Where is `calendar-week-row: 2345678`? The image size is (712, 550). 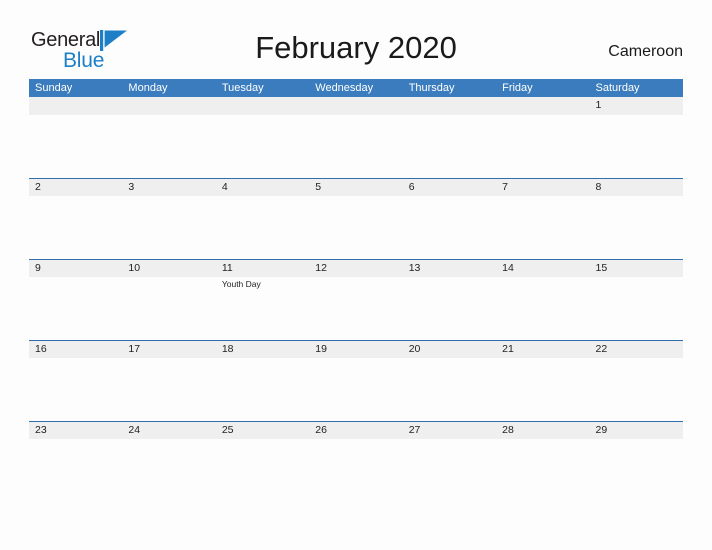 calendar-week-row: 2345678 is located at coordinates (356, 218).